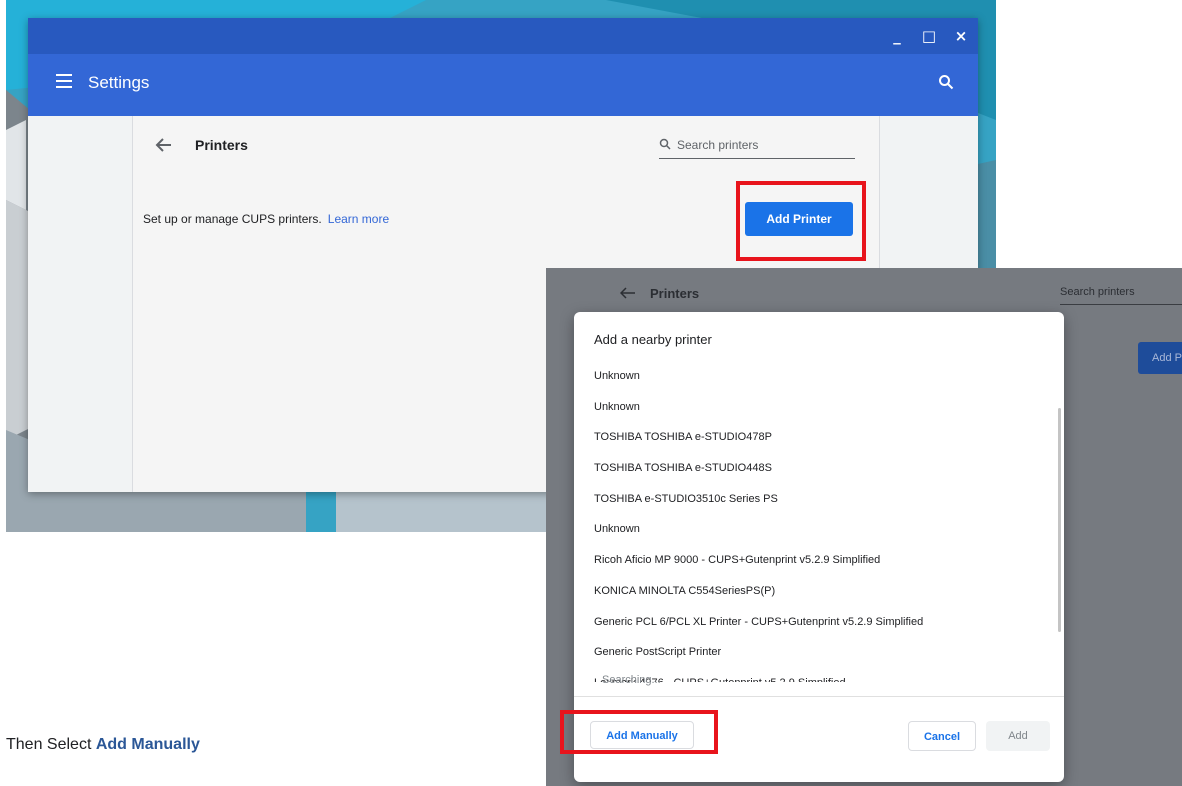 The width and height of the screenshot is (1182, 786). What do you see at coordinates (503, 85) in the screenshot?
I see `settings-app-bar: Settings` at bounding box center [503, 85].